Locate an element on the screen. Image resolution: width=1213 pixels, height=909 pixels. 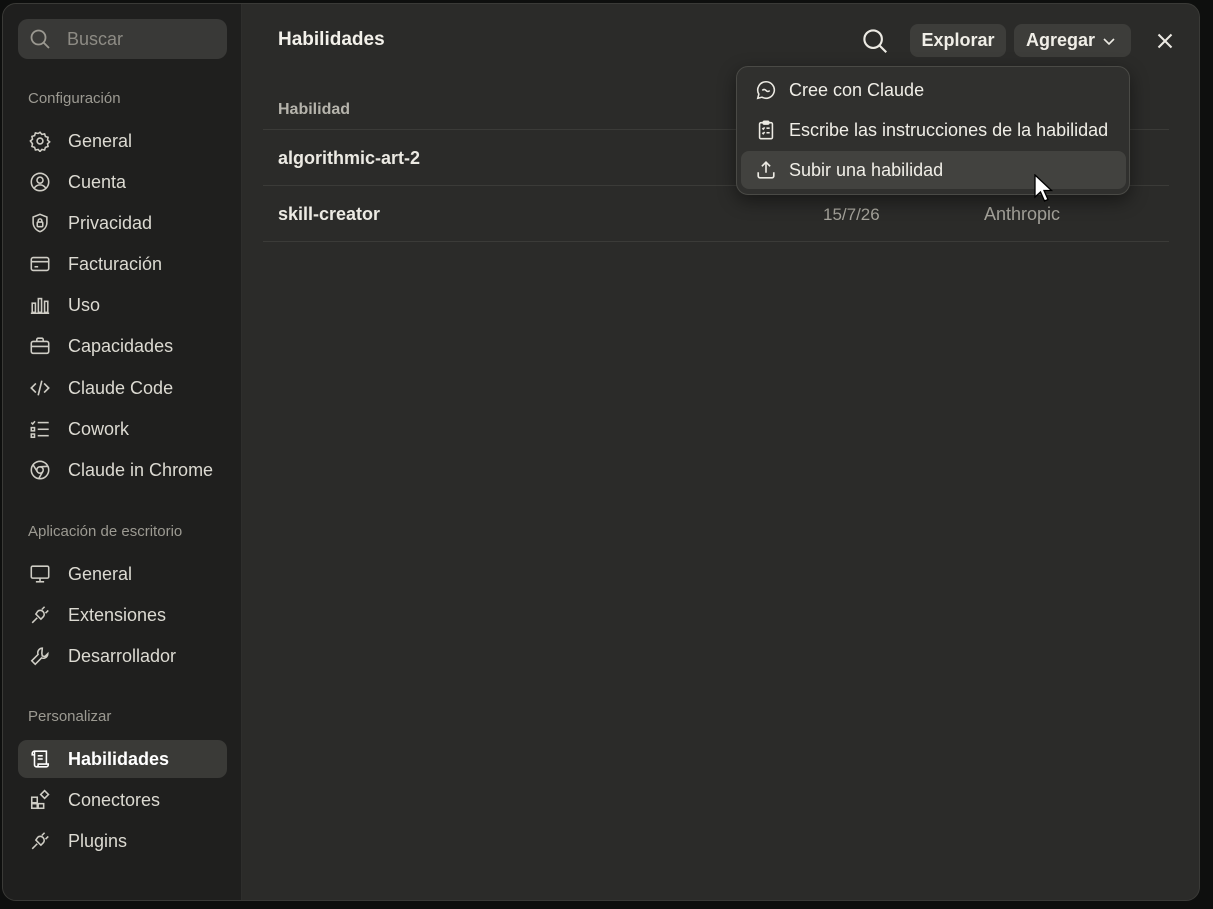
explore-button: Explorar is located at coordinates (958, 40).